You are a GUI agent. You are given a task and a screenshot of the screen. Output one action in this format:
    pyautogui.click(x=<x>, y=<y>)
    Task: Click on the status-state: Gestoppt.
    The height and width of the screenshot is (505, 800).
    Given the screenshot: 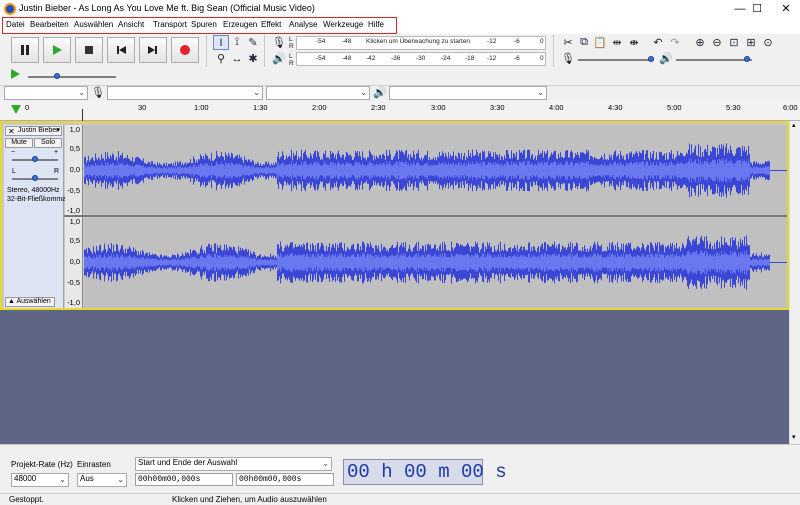 What is the action you would take?
    pyautogui.click(x=26, y=499)
    